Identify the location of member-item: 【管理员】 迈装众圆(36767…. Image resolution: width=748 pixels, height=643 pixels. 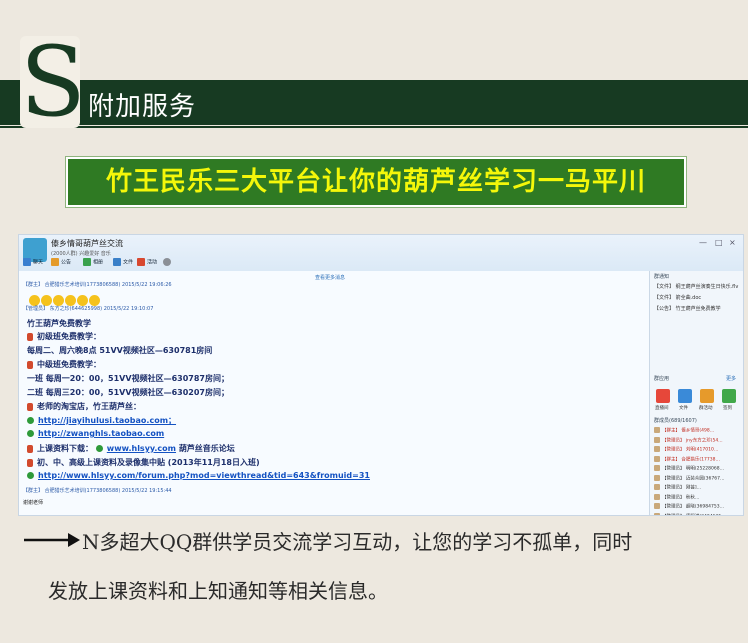
(689, 477).